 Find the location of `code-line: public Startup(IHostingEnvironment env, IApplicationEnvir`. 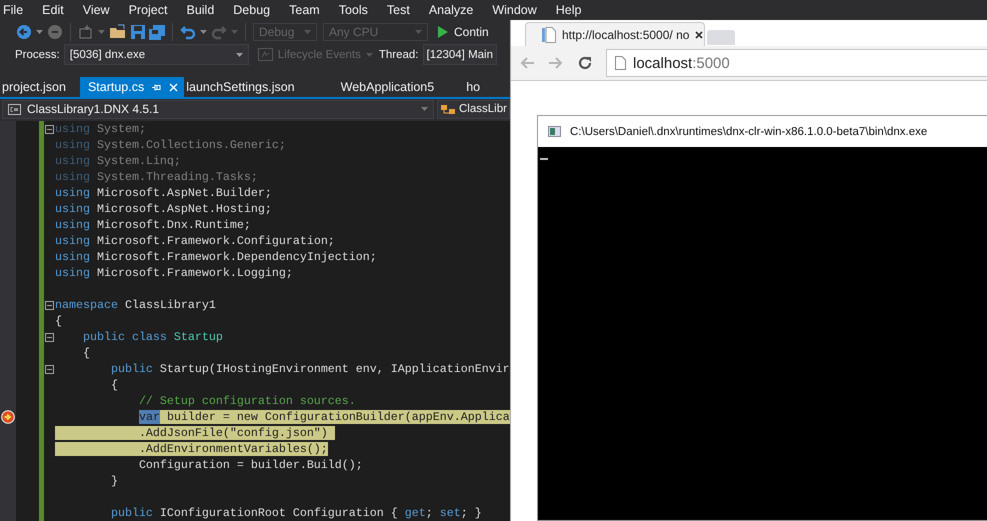

code-line: public Startup(IHostingEnvironment env, IApplicationEnvir is located at coordinates (310, 369).